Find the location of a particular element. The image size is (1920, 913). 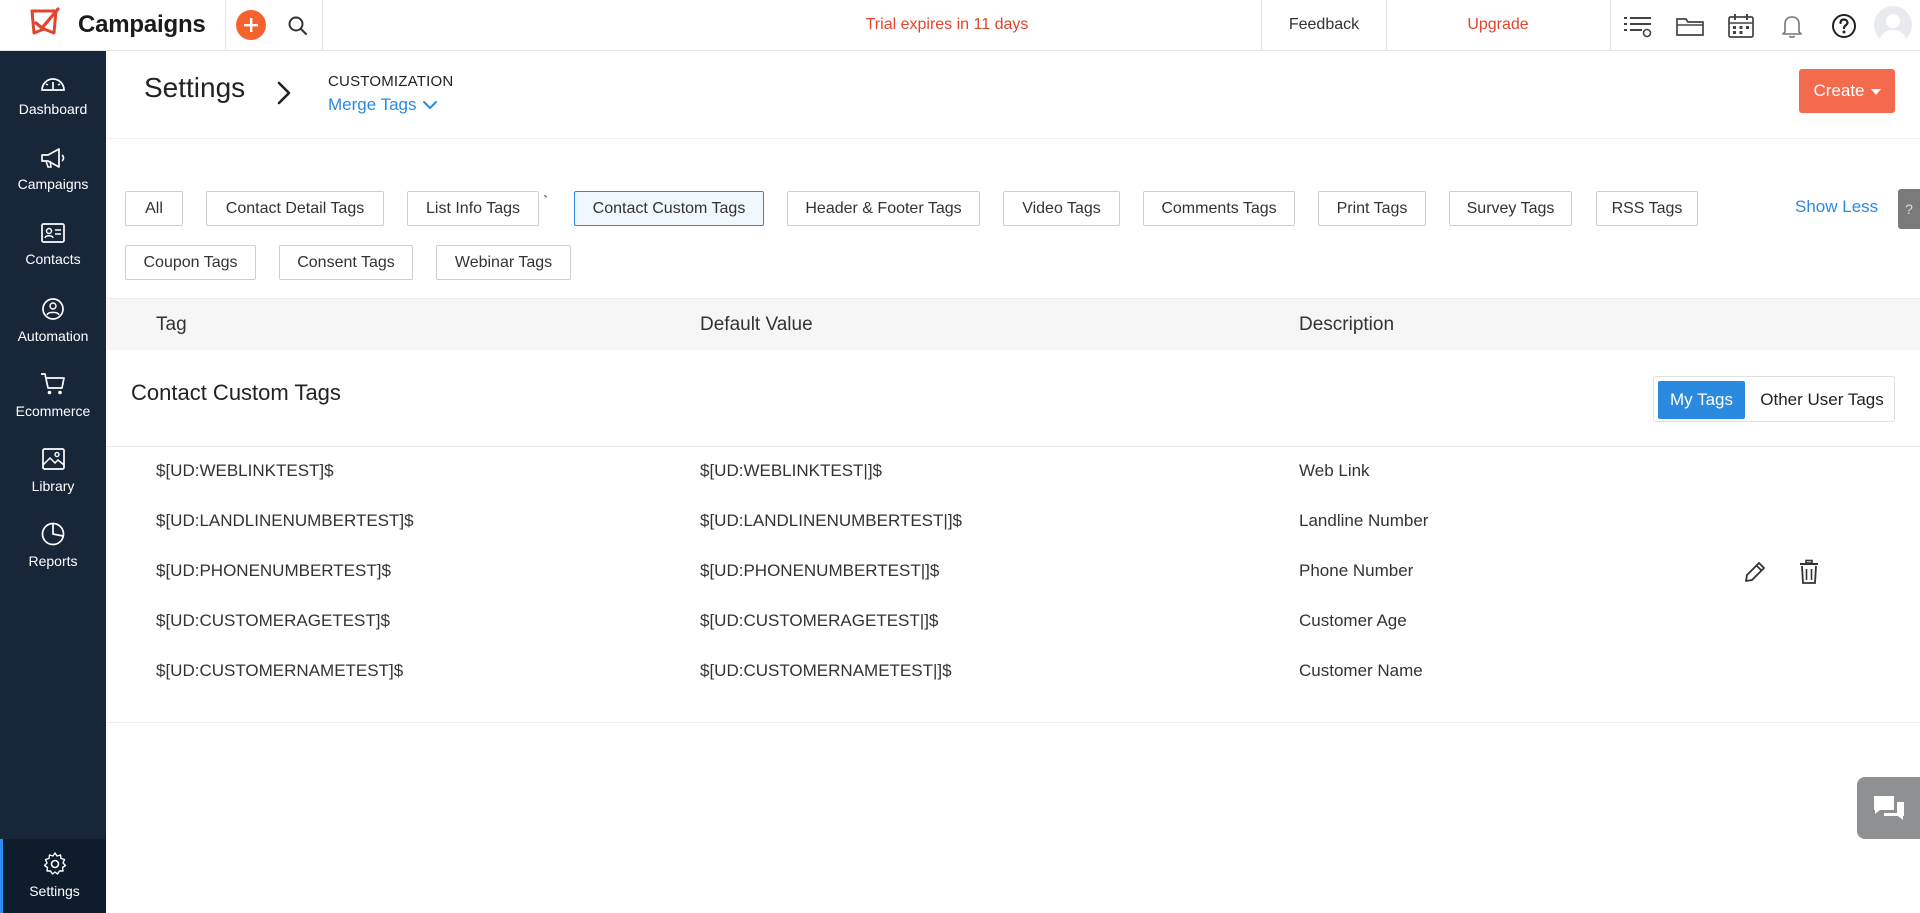

feedback-link: Feedback is located at coordinates (1324, 25).